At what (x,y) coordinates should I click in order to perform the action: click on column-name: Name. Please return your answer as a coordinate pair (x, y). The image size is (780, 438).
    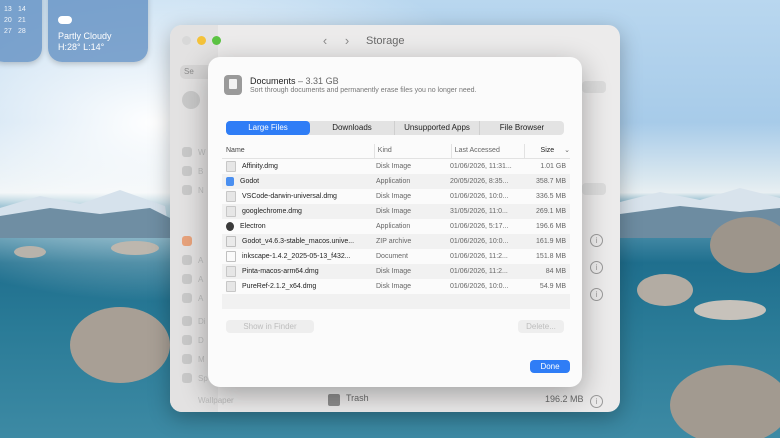
    Looking at the image, I should click on (298, 151).